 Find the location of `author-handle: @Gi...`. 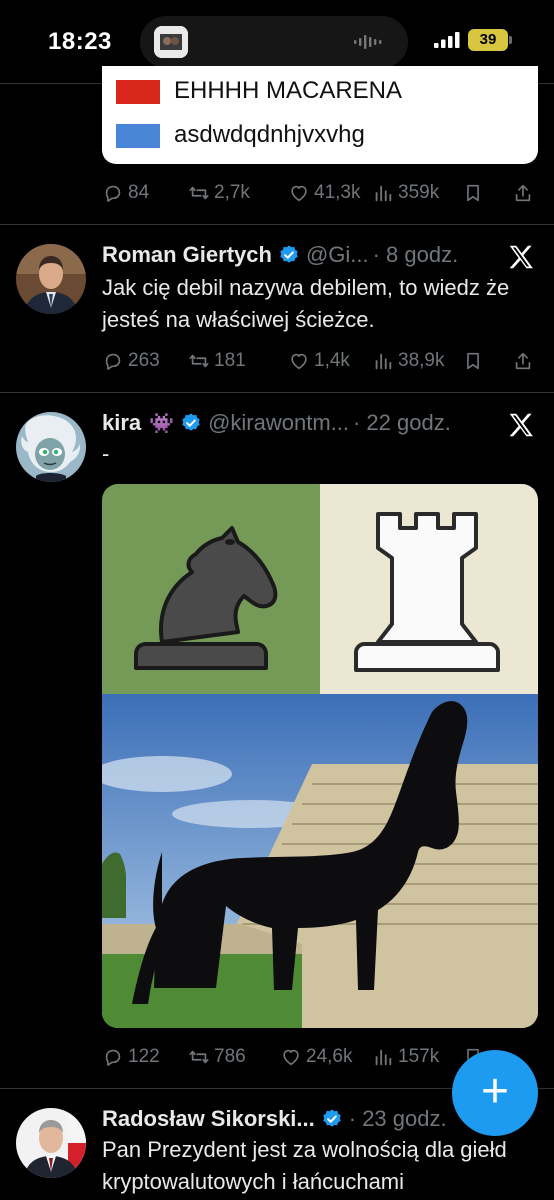

author-handle: @Gi... is located at coordinates (337, 255).